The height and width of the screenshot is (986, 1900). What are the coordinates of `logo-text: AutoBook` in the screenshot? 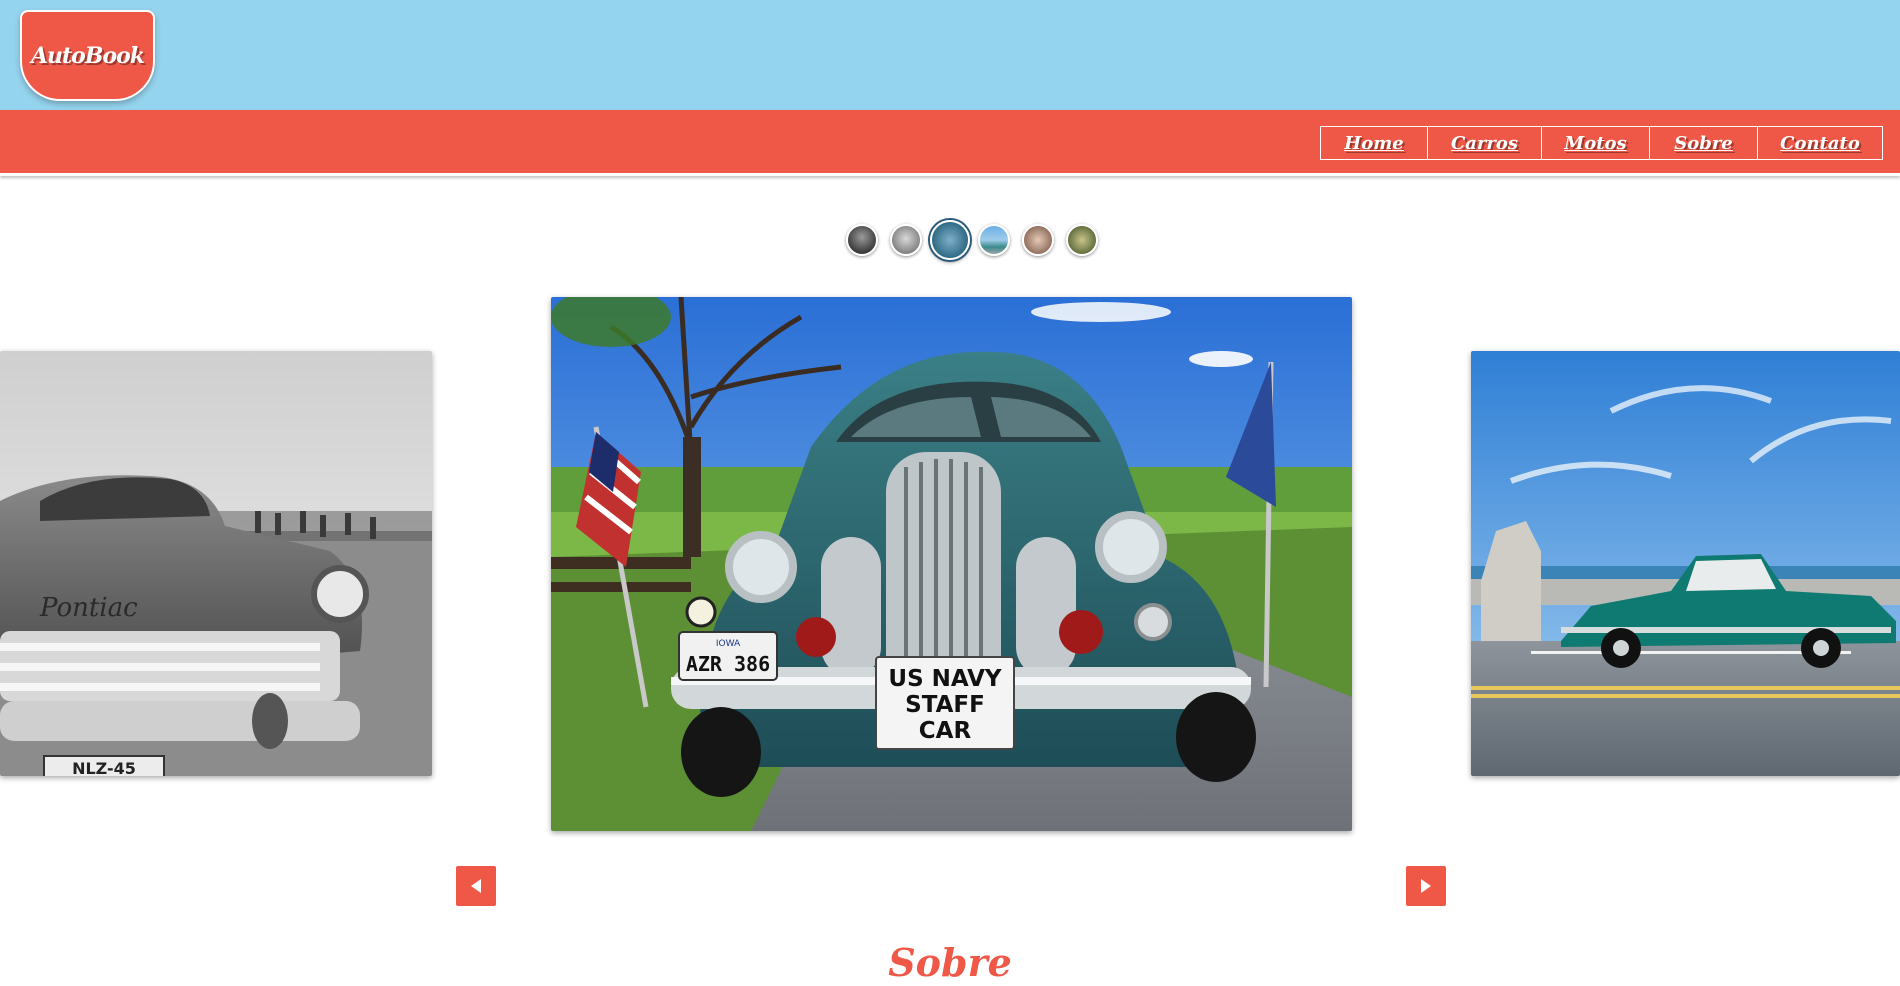 It's located at (87, 55).